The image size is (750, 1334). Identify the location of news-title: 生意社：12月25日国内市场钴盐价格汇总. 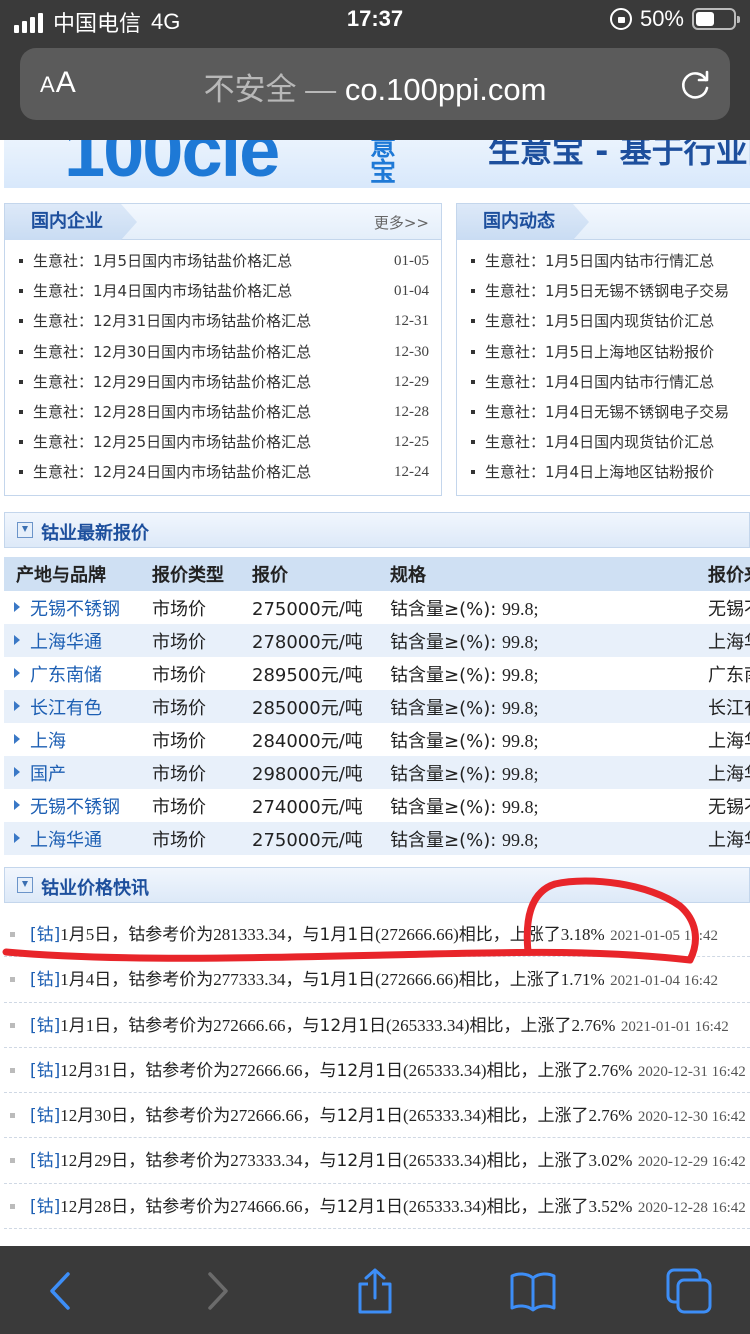
(172, 442).